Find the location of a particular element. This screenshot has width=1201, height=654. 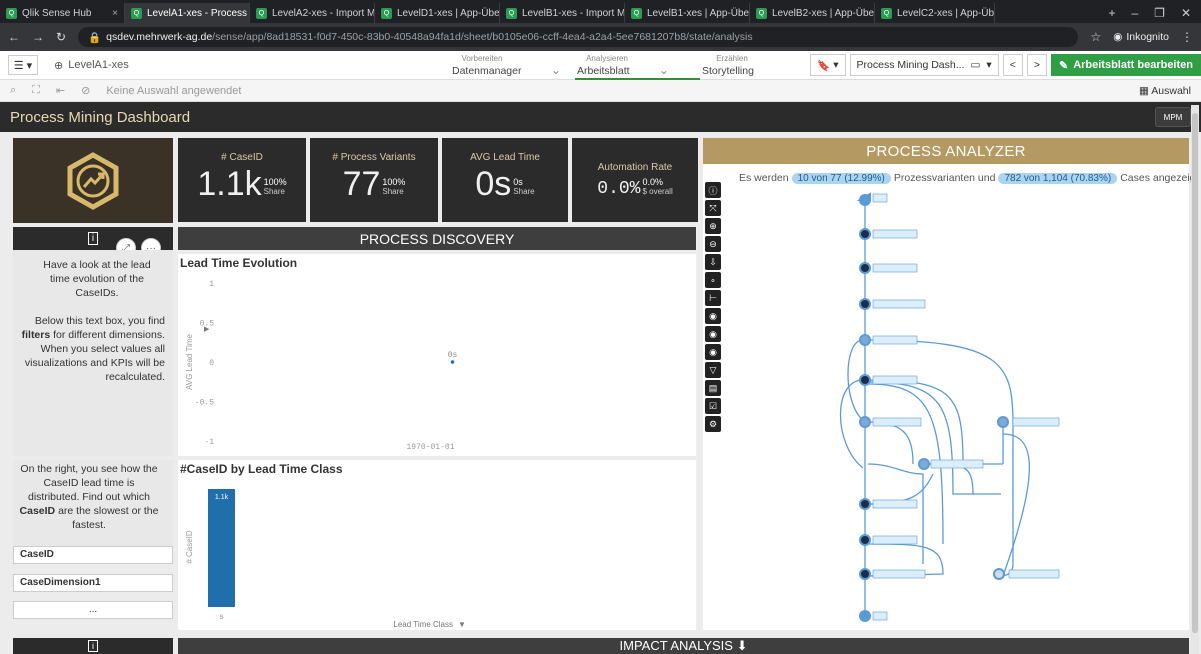

mpm-logo: MPM is located at coordinates (1173, 117).